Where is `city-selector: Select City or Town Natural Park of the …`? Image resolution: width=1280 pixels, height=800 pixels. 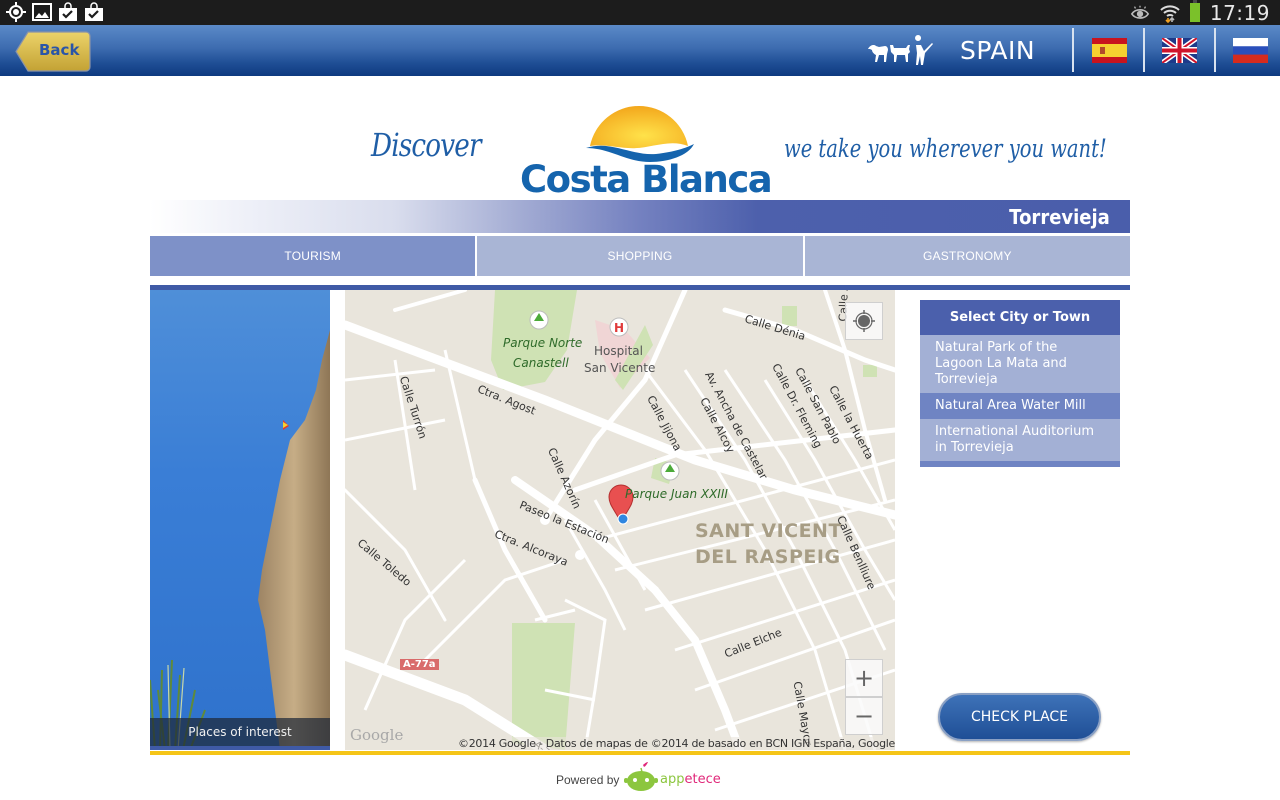
city-selector: Select City or Town Natural Park of the … is located at coordinates (1020, 383).